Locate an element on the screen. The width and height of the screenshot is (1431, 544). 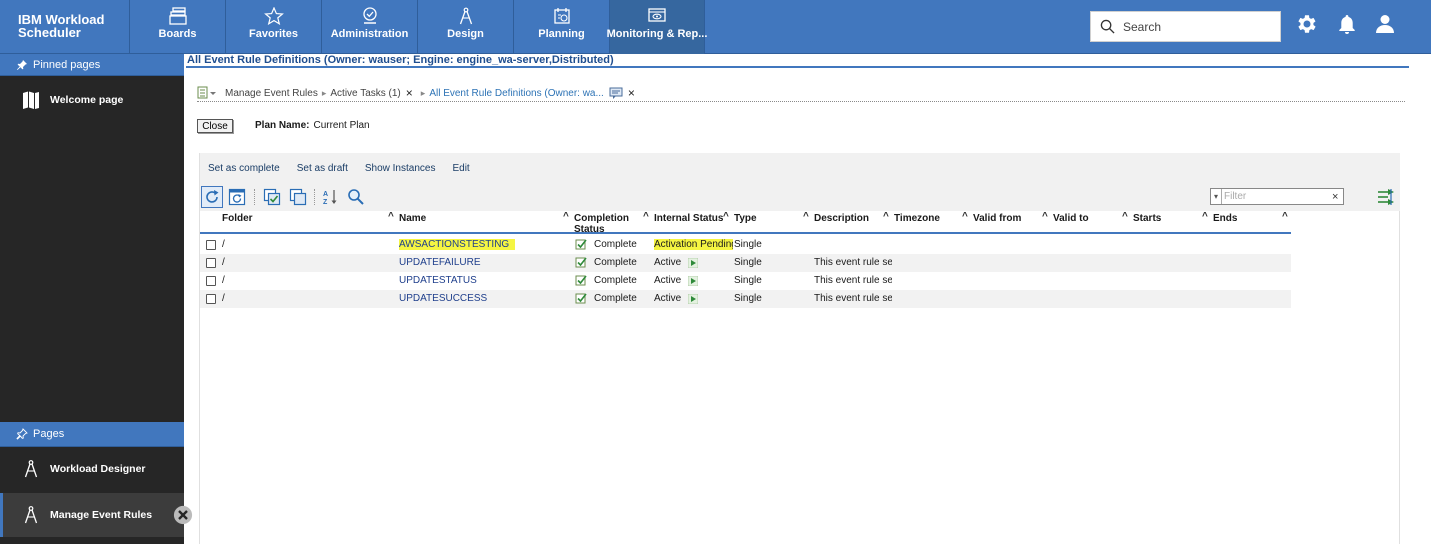
nav-favorites-label: Favorites is located at coordinates (273, 34).